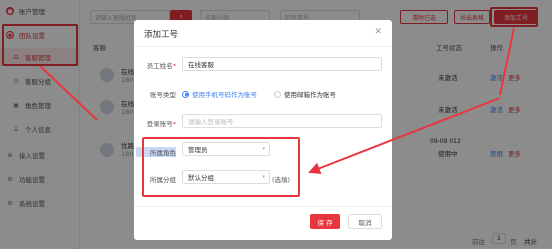 The height and width of the screenshot is (249, 552). I want to click on arrow-add-button, so click(507, 61).